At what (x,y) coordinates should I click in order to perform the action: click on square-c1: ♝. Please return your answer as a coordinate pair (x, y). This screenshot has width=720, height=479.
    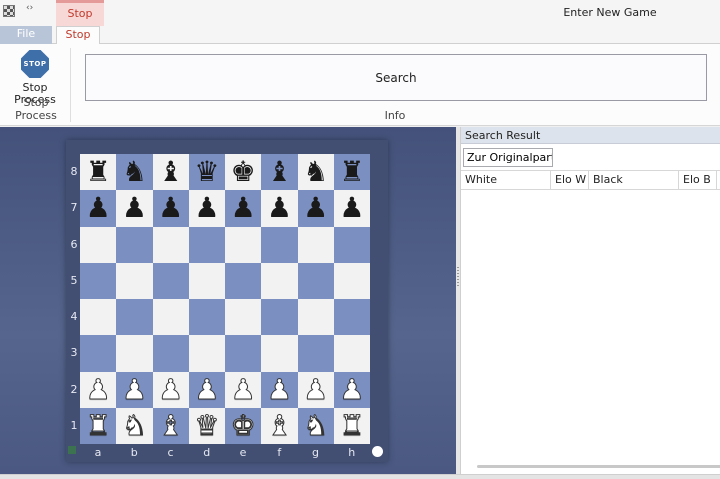
    Looking at the image, I should click on (170, 425).